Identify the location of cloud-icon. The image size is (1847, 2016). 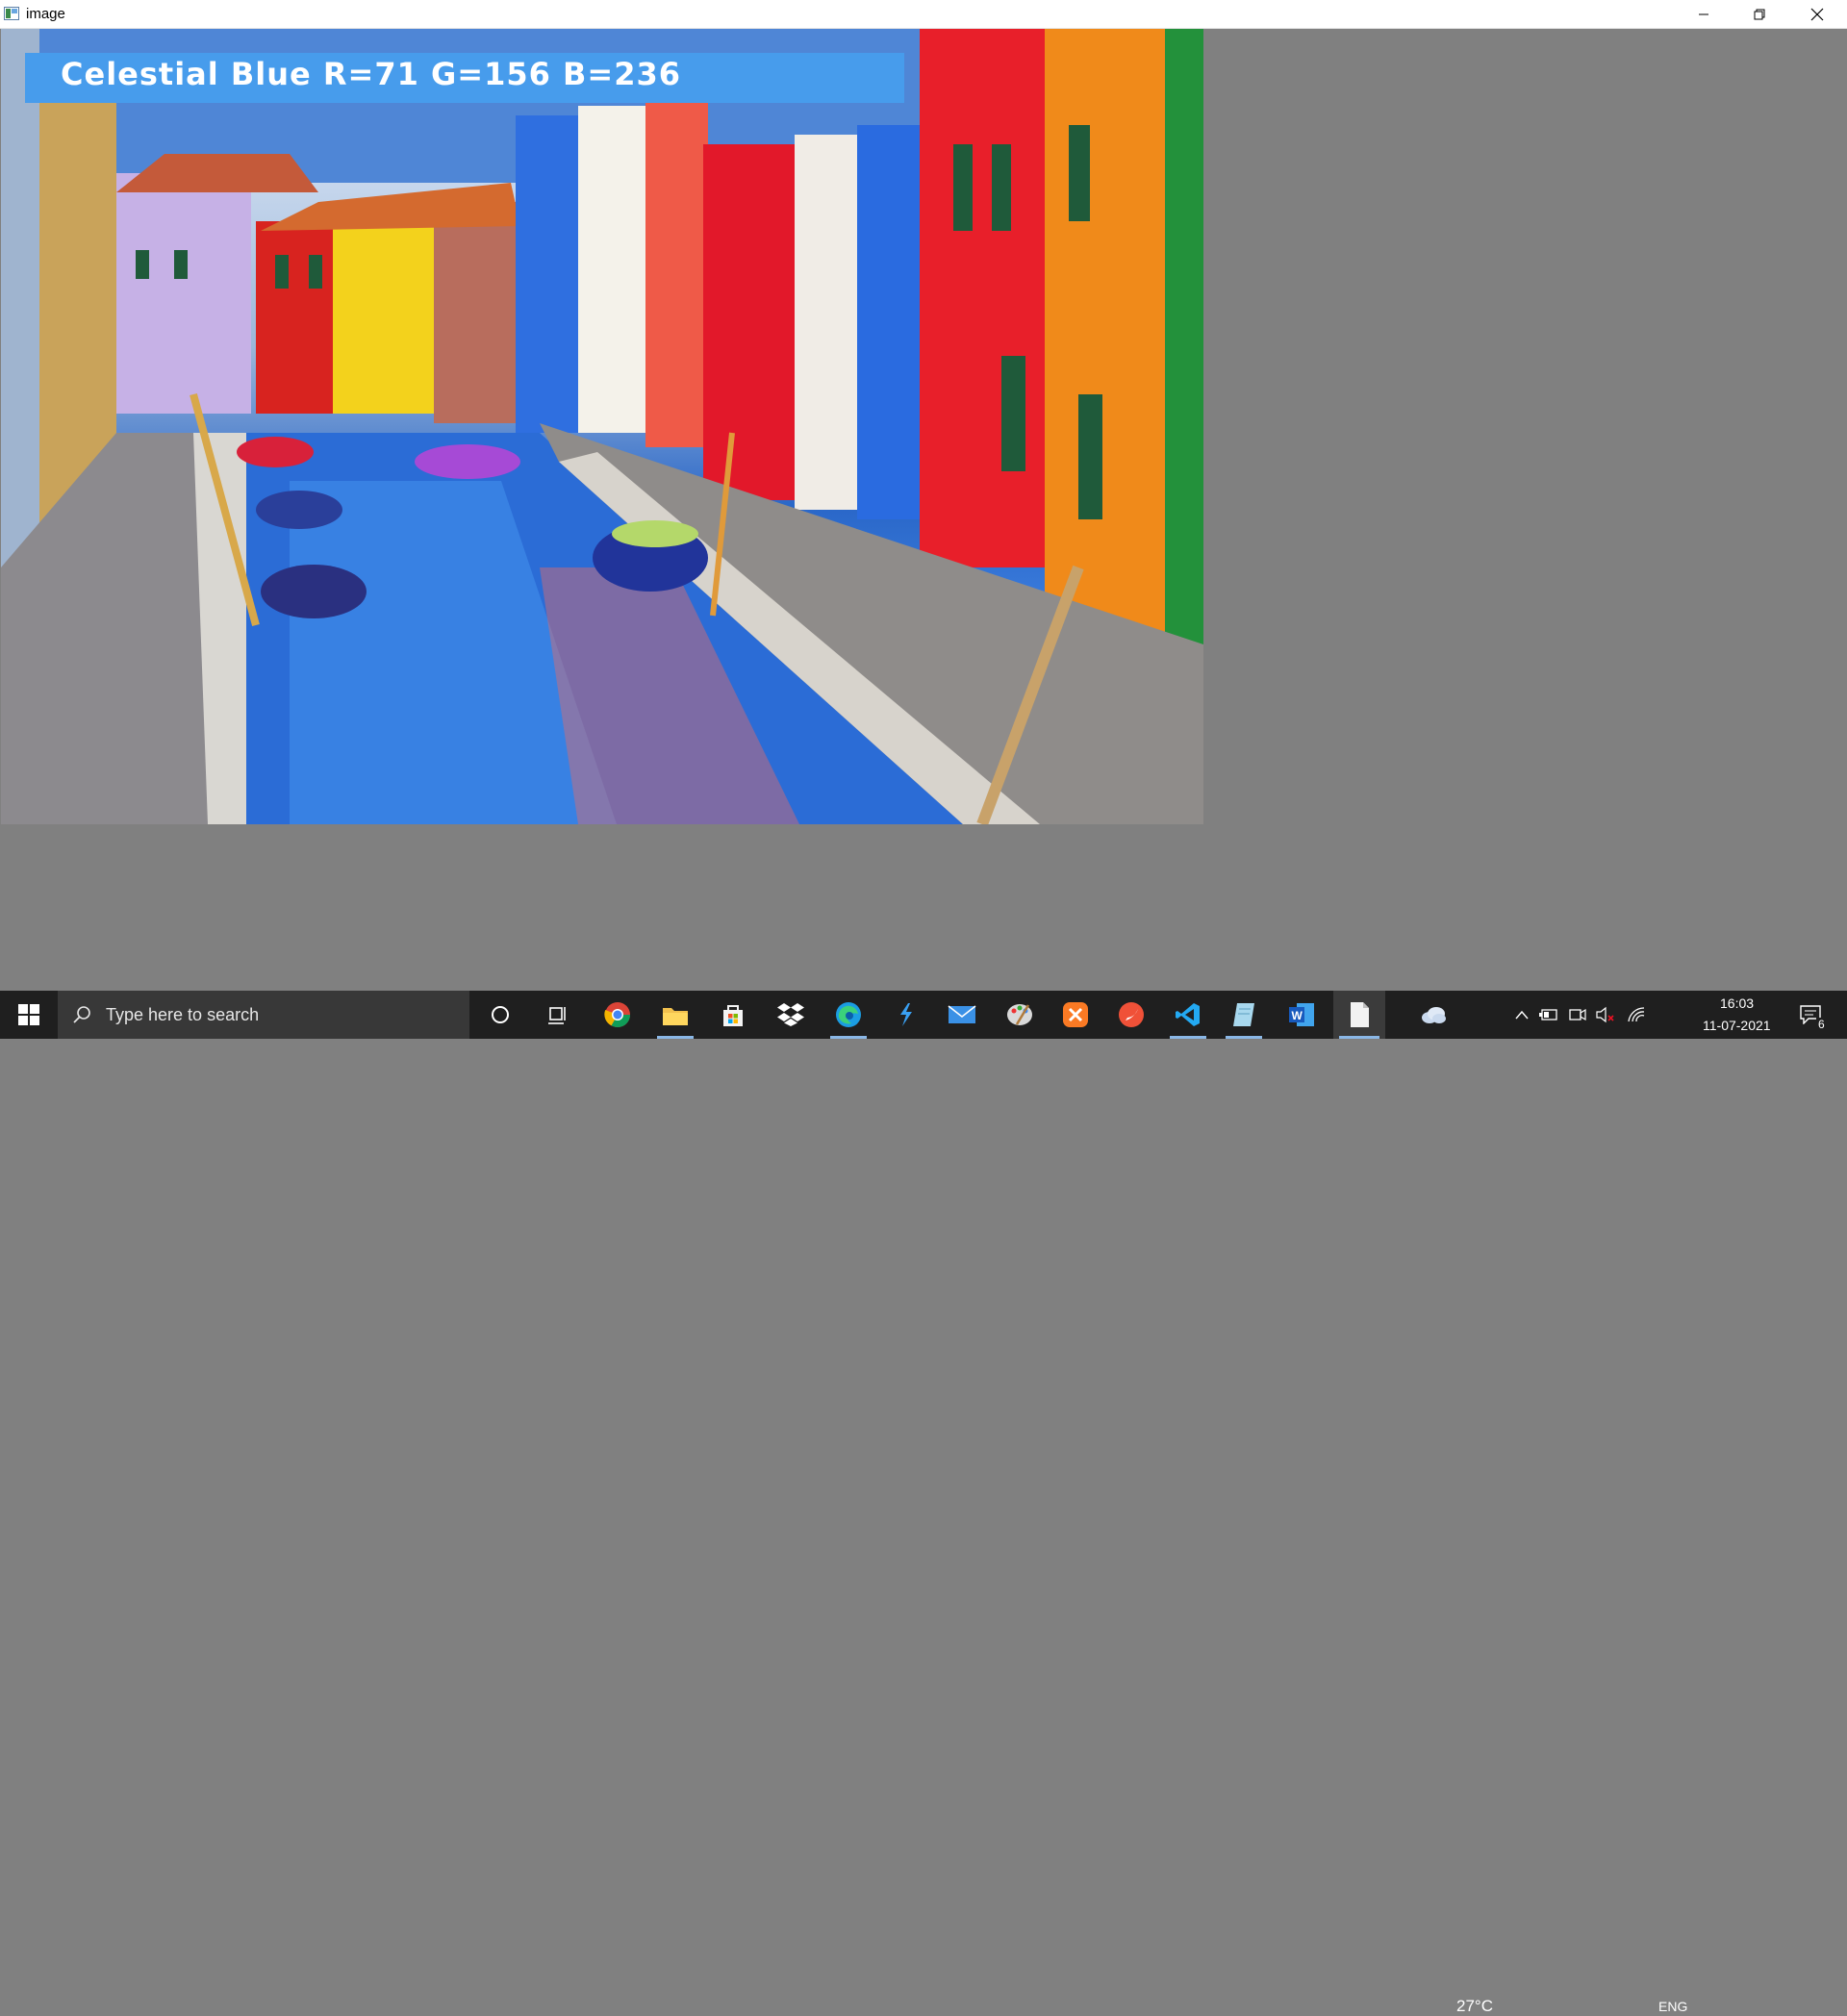
(1434, 1015).